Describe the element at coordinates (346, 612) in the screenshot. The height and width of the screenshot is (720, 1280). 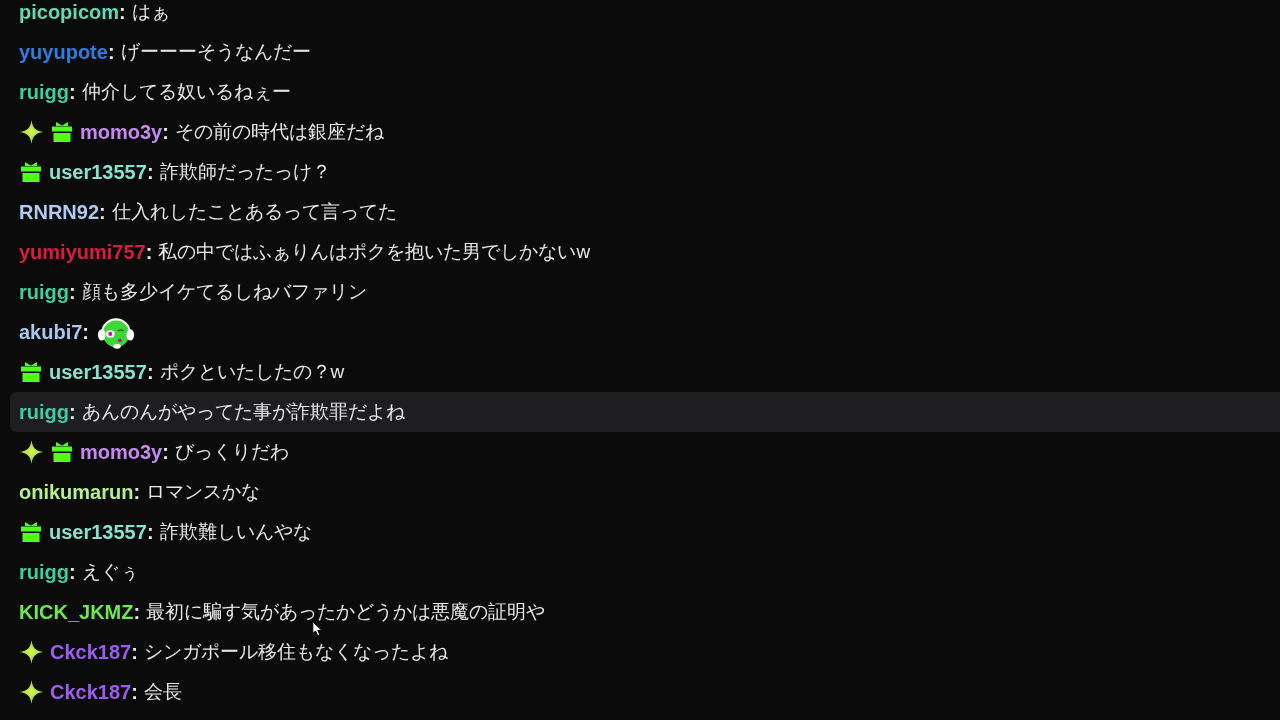
I see `message-text: 最初に騙す気があったかどうかは悪魔の証明や` at that location.